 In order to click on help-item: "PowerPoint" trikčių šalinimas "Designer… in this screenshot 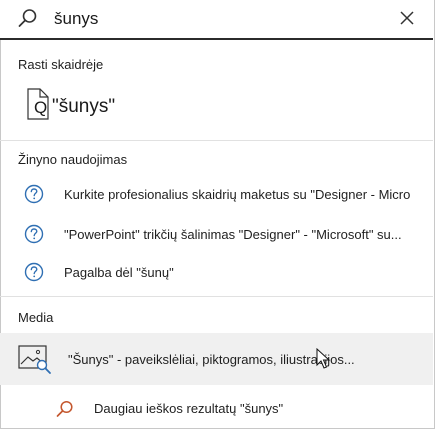, I will do `click(216, 235)`.